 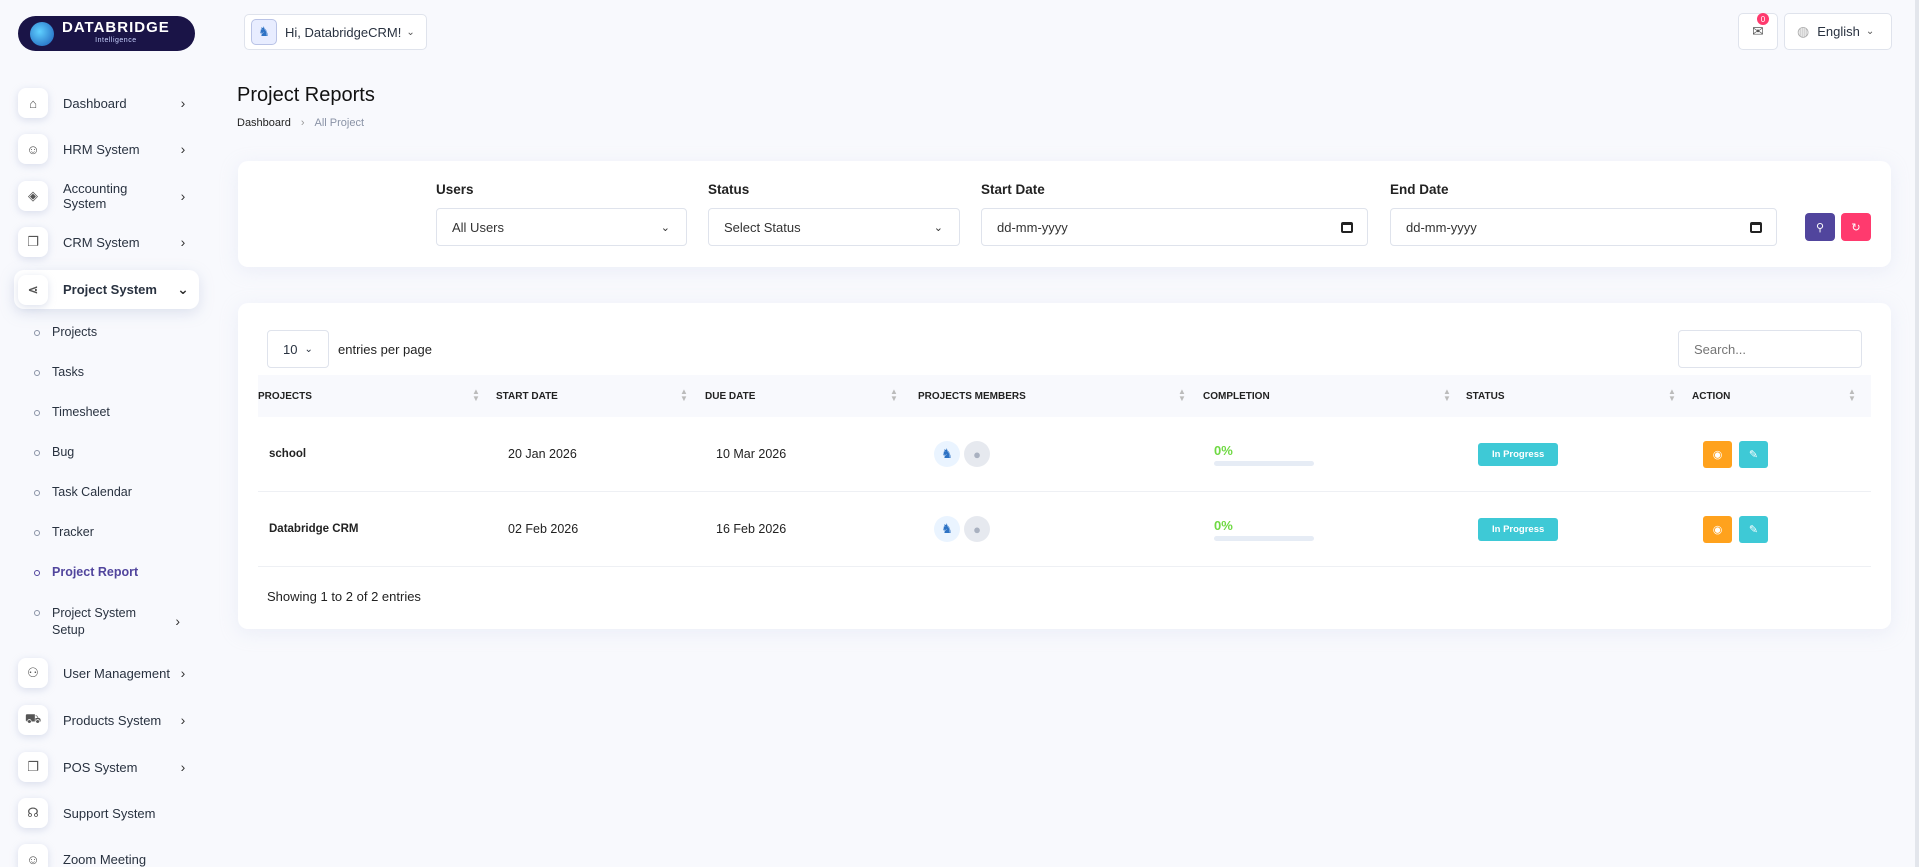 I want to click on search-icon: ⚲, so click(x=1820, y=227).